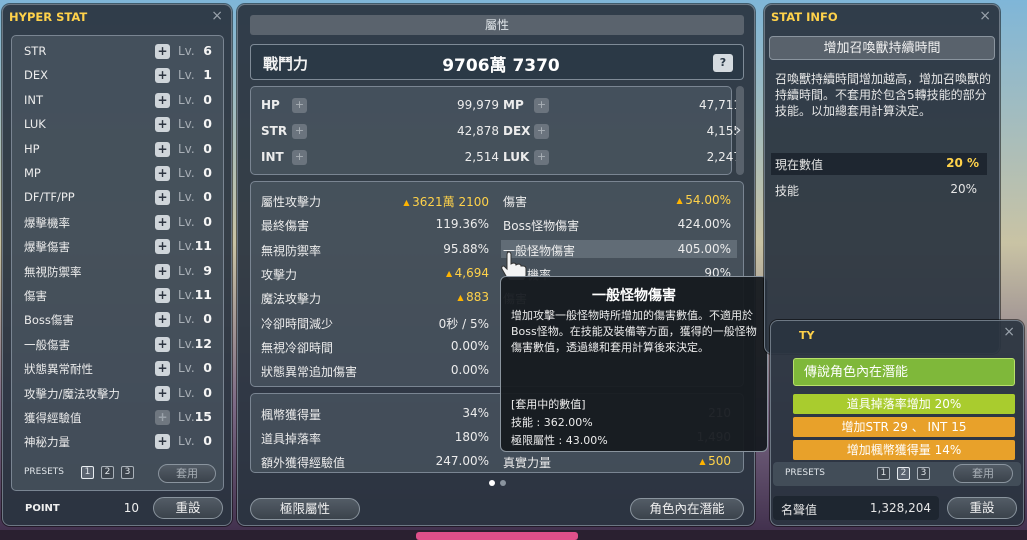  What do you see at coordinates (305, 509) in the screenshot?
I see `ultimate-stat-button: 極限屬性` at bounding box center [305, 509].